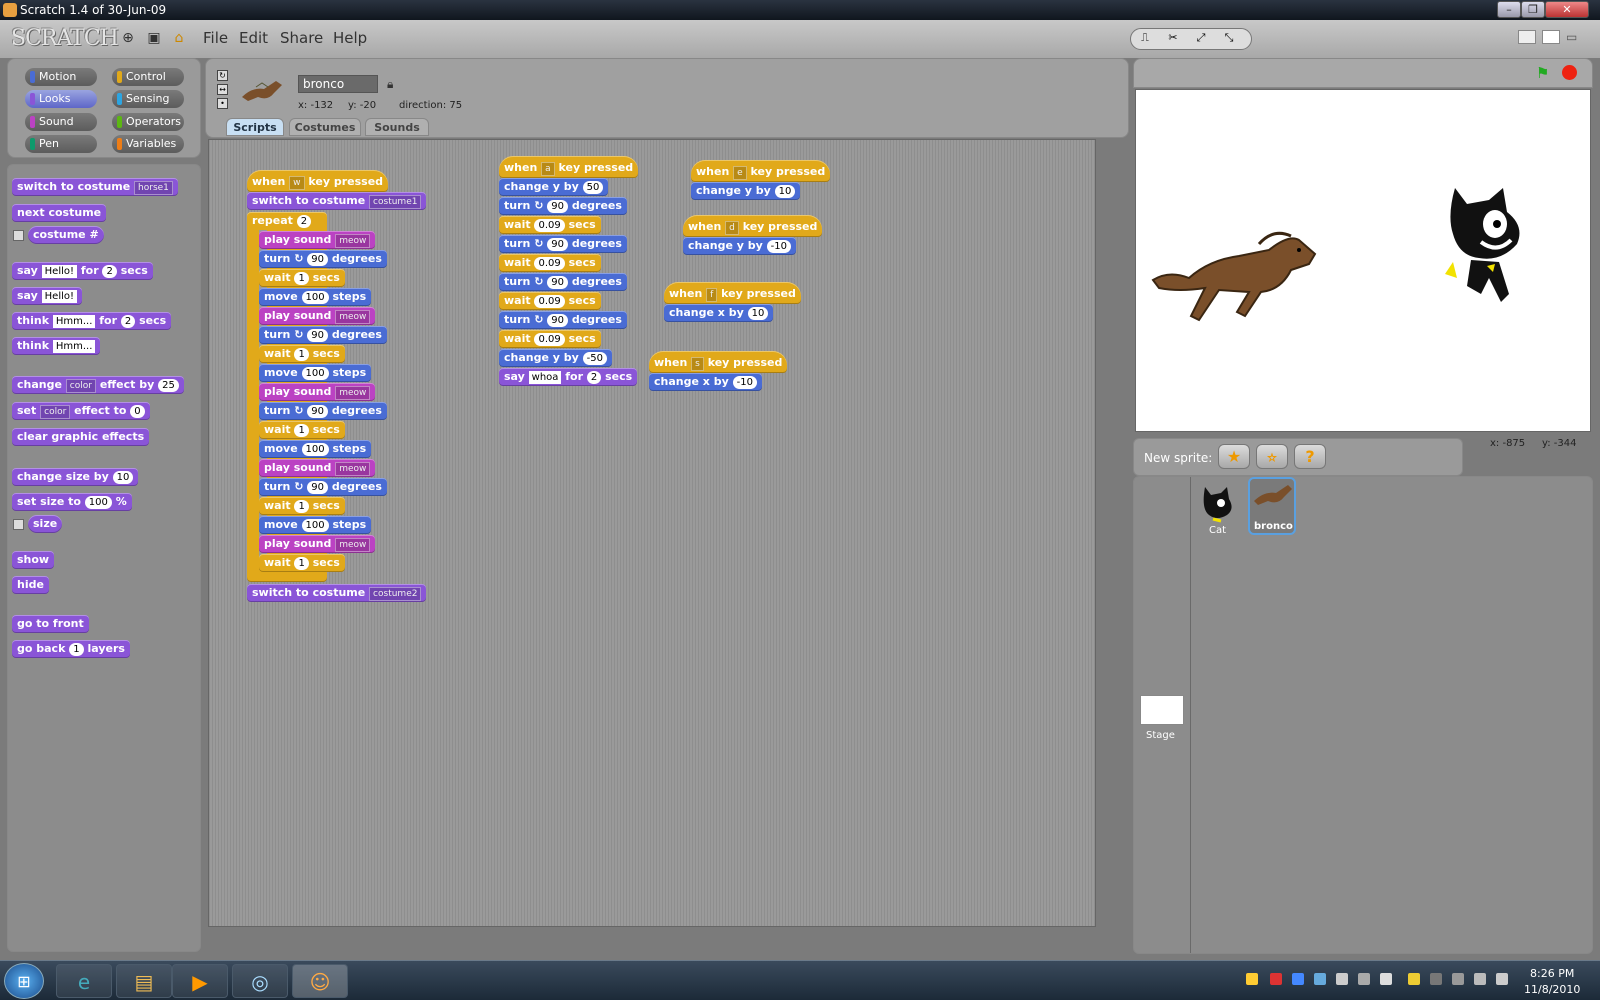 The width and height of the screenshot is (1600, 1000). Describe the element at coordinates (1272, 506) in the screenshot. I see `sprite-thumb-bronco: bronco` at that location.